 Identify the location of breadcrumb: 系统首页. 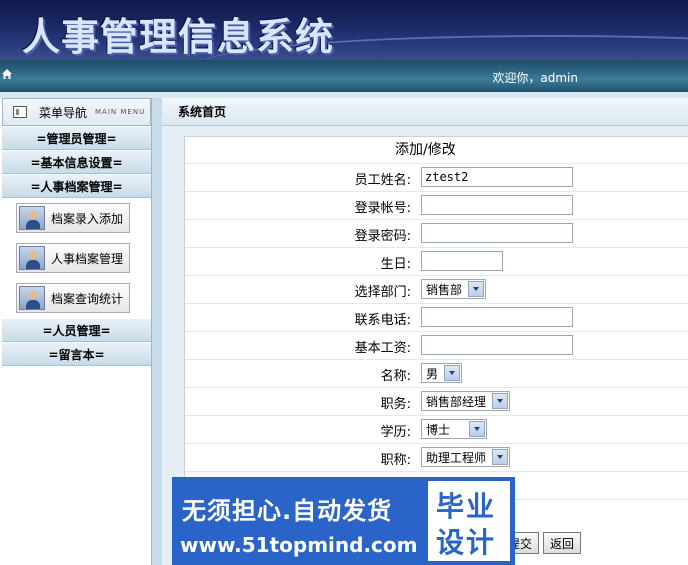
(425, 112).